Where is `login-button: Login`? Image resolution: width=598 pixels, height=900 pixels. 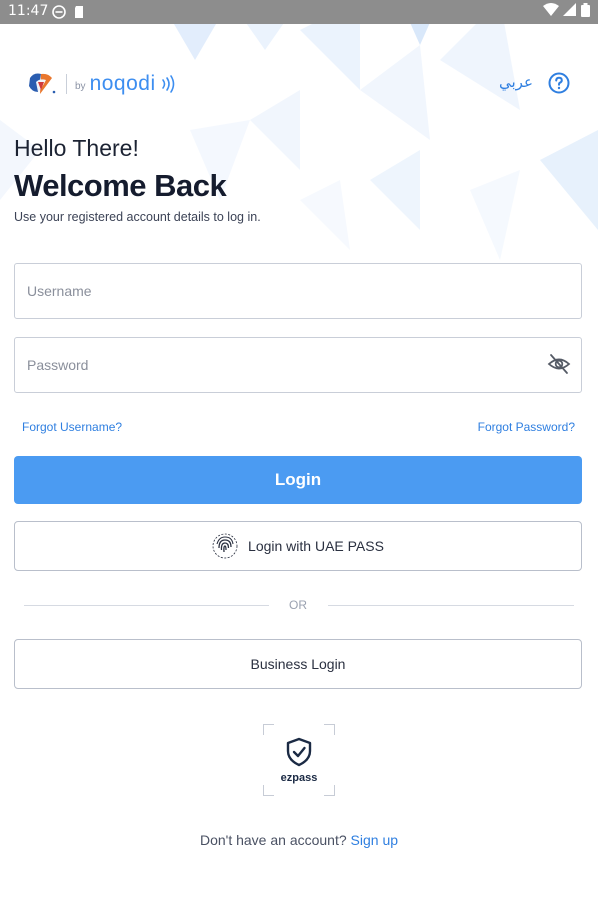
login-button: Login is located at coordinates (298, 480).